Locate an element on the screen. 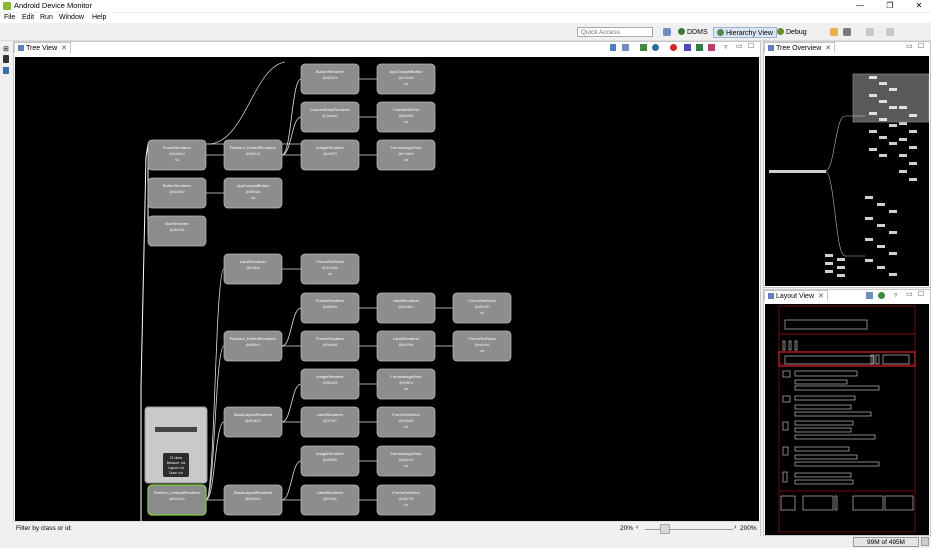 The width and height of the screenshot is (931, 548). garbage-collect-icon is located at coordinates (925, 541).